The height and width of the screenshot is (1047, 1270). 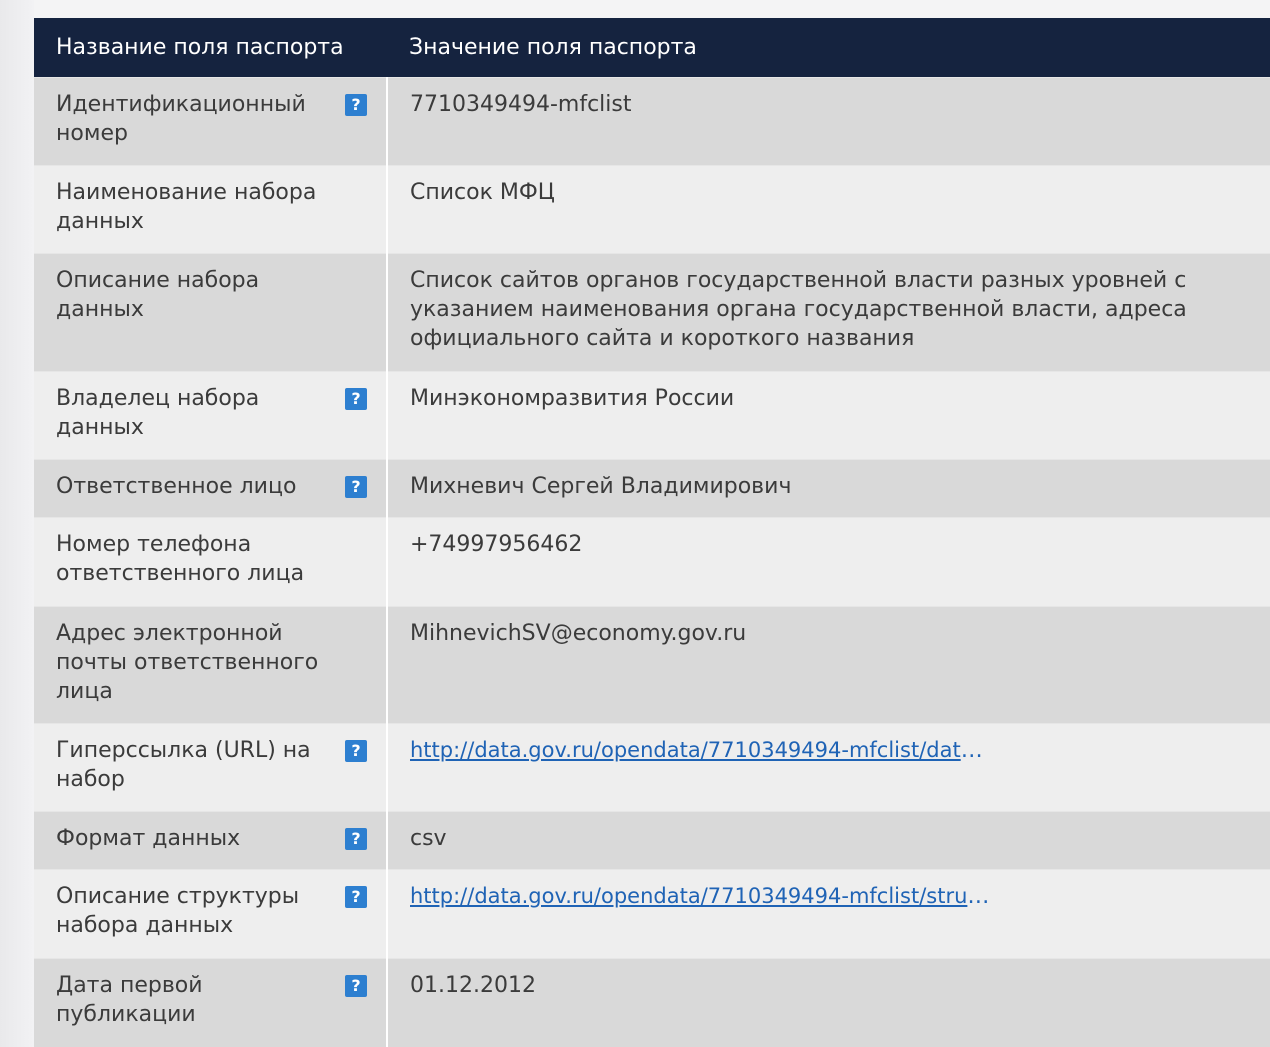 I want to click on field-value: 7710349494-mfclist, so click(x=521, y=104).